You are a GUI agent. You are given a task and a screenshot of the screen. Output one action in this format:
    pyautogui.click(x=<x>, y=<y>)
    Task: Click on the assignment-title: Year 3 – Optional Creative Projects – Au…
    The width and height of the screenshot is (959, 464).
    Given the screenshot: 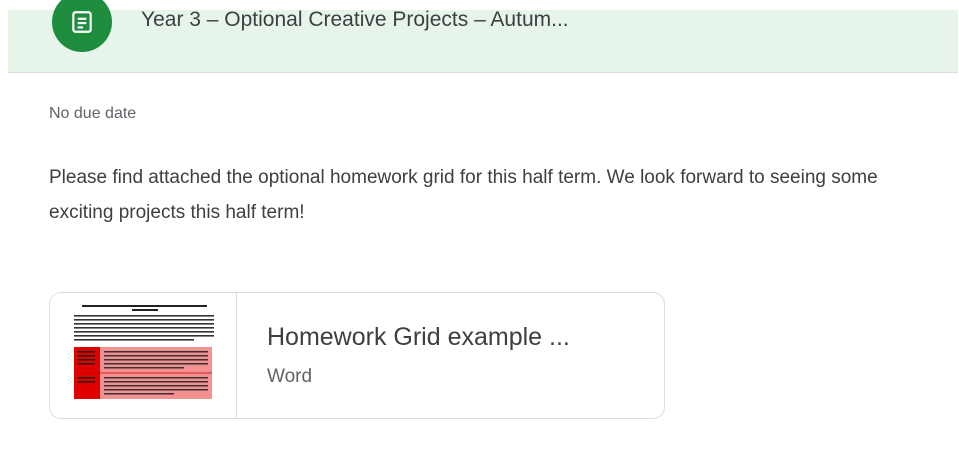 What is the action you would take?
    pyautogui.click(x=355, y=20)
    